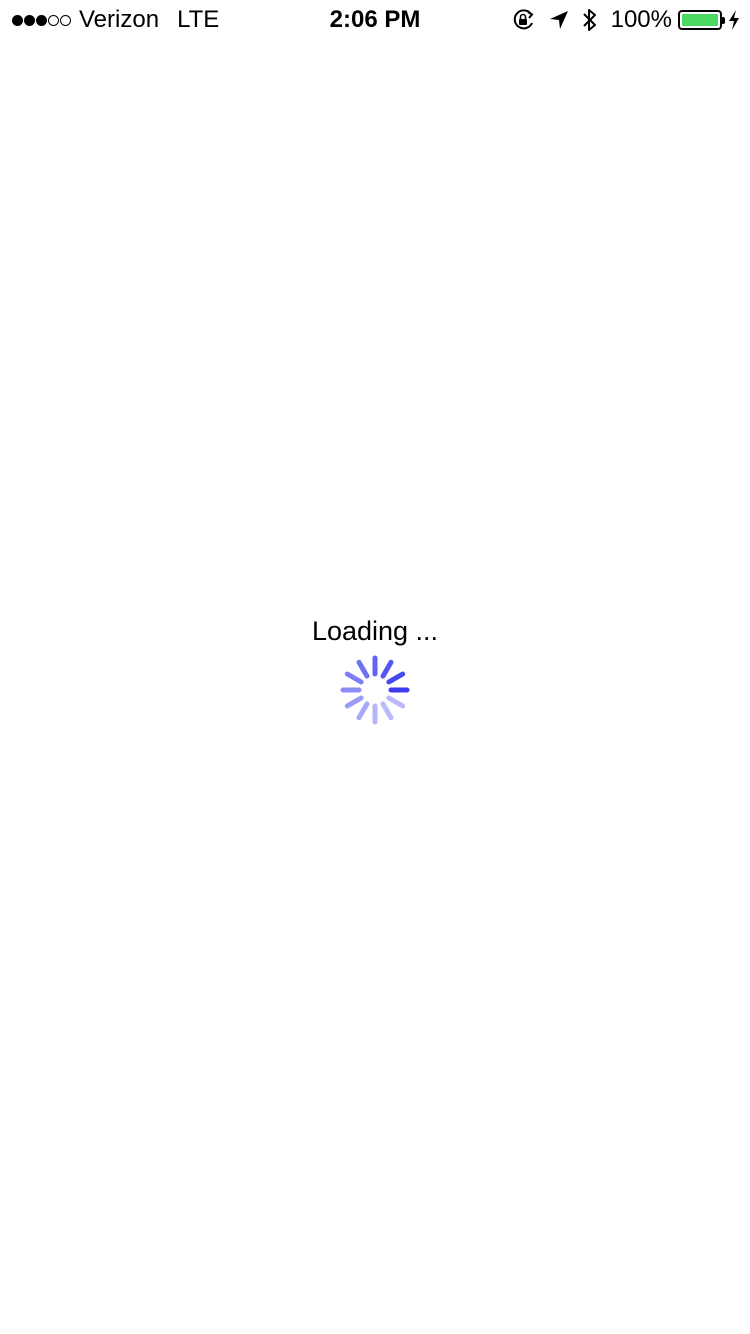  I want to click on status-bar: Verizon LTE 2:06 PM 100%, so click(375, 20).